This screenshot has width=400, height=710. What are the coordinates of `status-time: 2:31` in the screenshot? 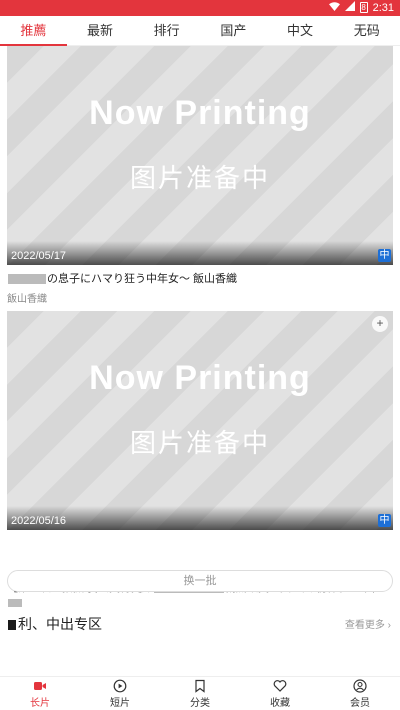 It's located at (383, 7).